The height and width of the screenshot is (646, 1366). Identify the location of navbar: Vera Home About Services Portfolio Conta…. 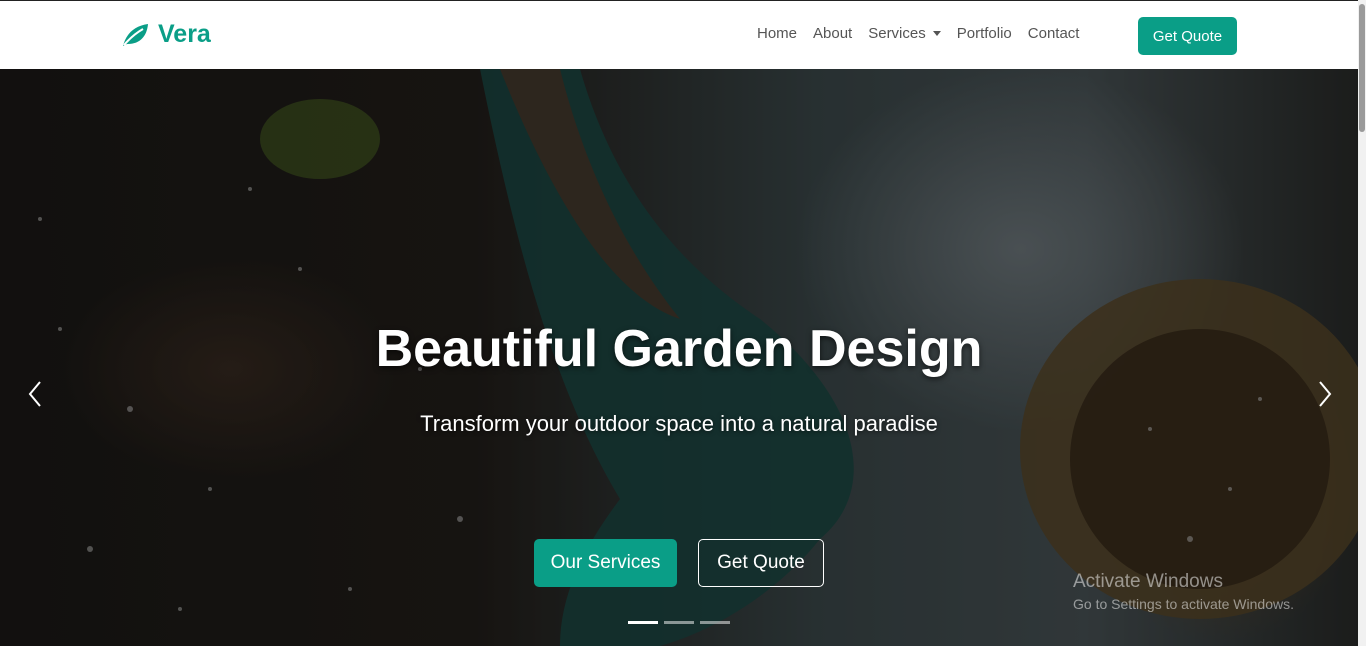
(679, 34).